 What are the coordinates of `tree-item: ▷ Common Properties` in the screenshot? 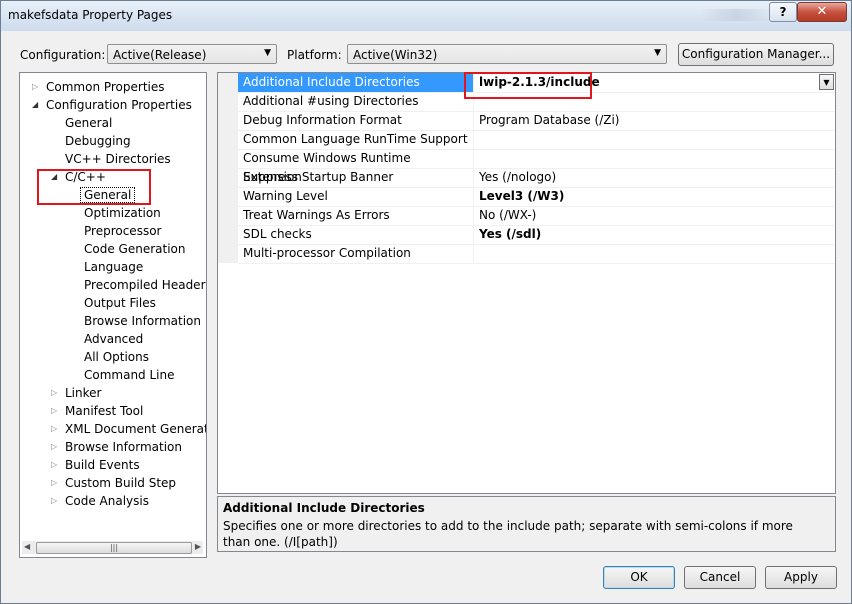 It's located at (98, 87).